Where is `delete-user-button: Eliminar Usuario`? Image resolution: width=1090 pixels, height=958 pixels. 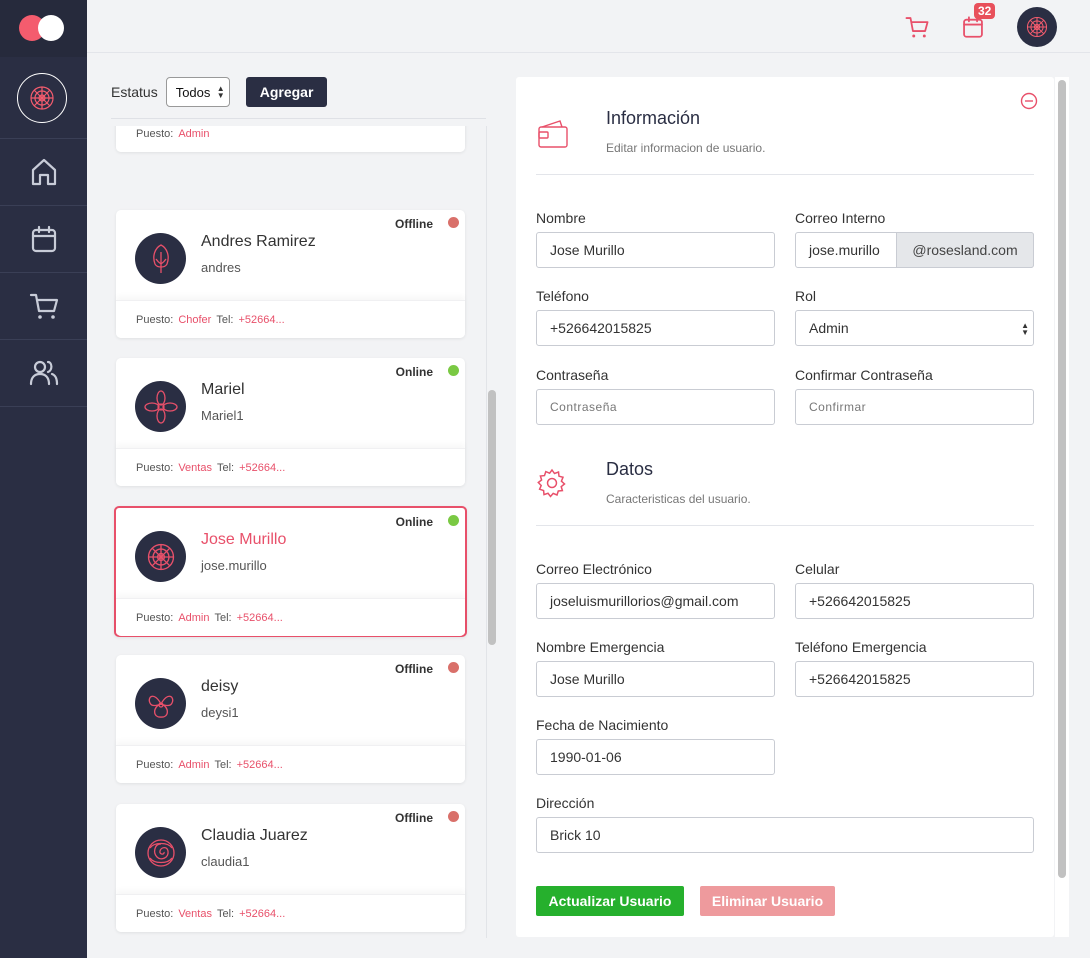
delete-user-button: Eliminar Usuario is located at coordinates (767, 901).